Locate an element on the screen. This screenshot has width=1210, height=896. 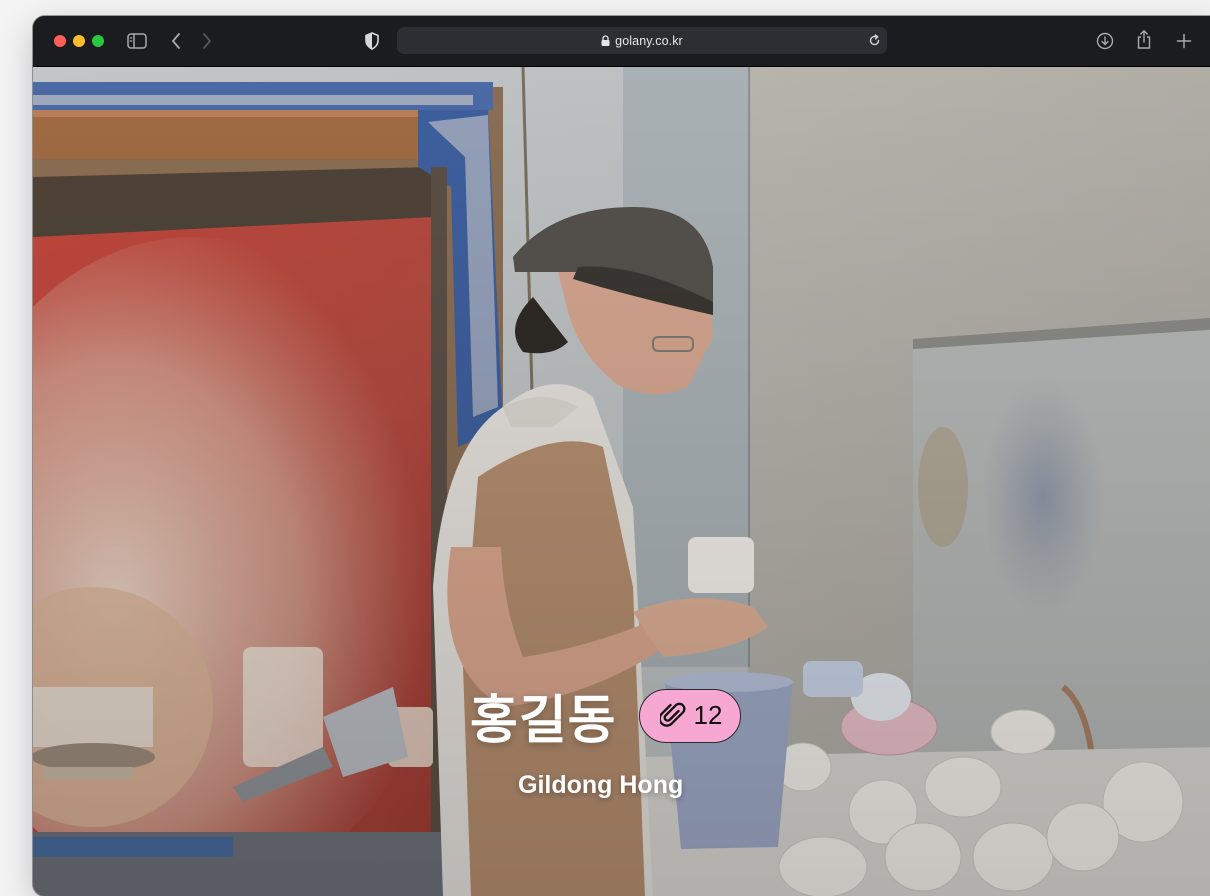
paperclip-icon is located at coordinates (672, 714).